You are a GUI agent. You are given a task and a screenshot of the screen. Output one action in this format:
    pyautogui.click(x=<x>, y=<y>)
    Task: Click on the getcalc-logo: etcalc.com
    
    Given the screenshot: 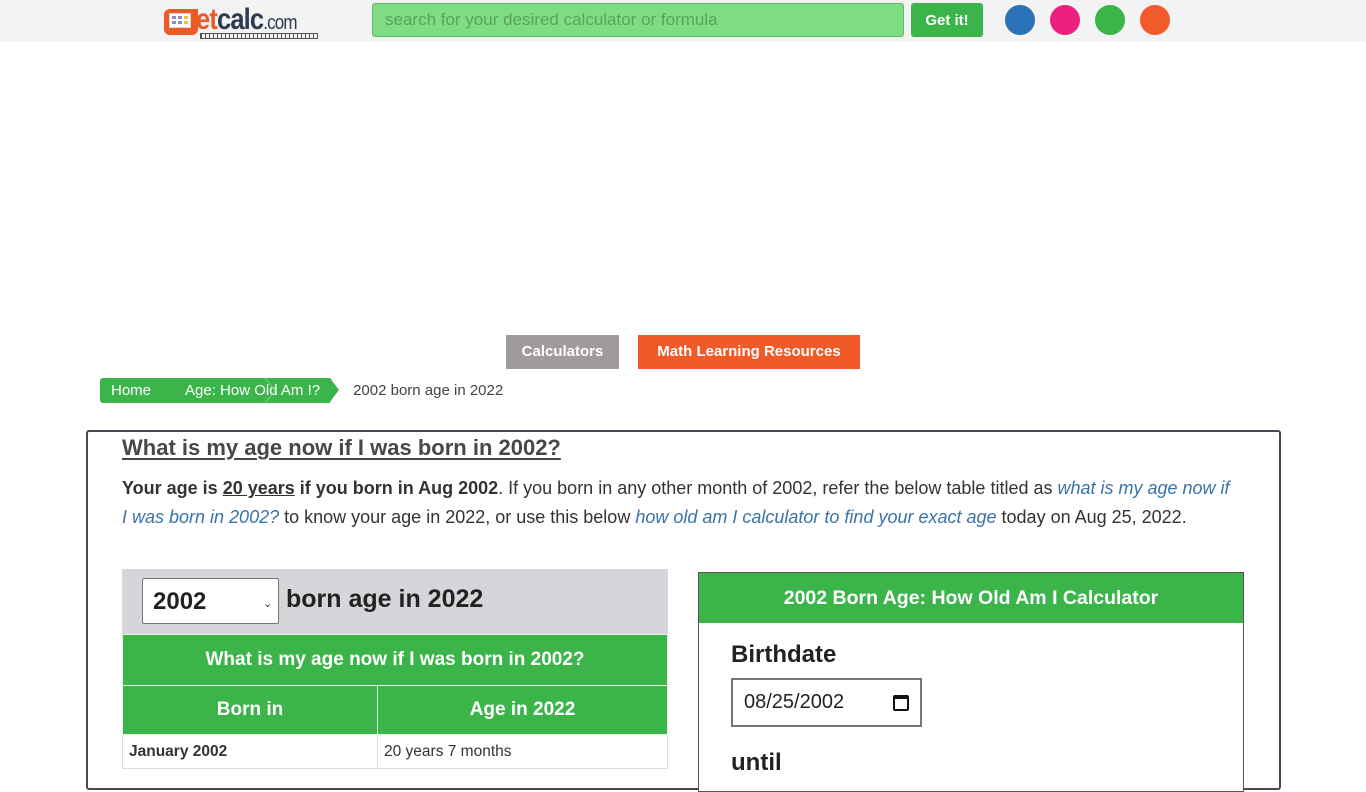 What is the action you would take?
    pyautogui.click(x=242, y=22)
    